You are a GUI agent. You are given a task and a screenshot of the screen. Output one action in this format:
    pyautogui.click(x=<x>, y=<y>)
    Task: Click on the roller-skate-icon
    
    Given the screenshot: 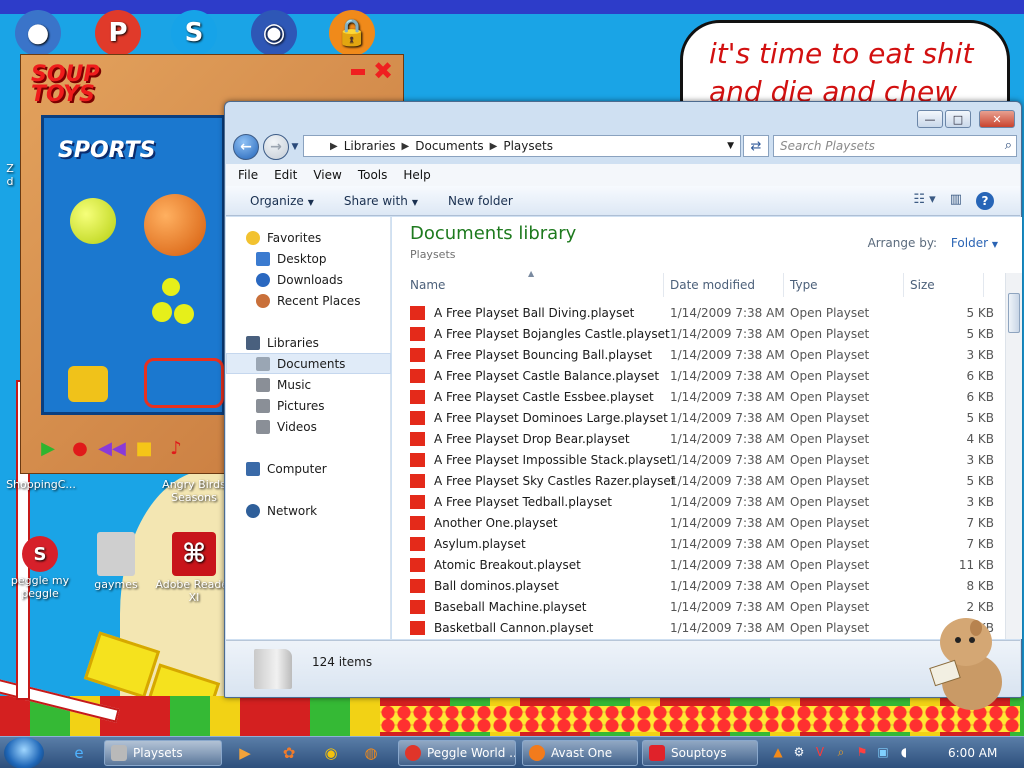 What is the action you would take?
    pyautogui.click(x=88, y=384)
    